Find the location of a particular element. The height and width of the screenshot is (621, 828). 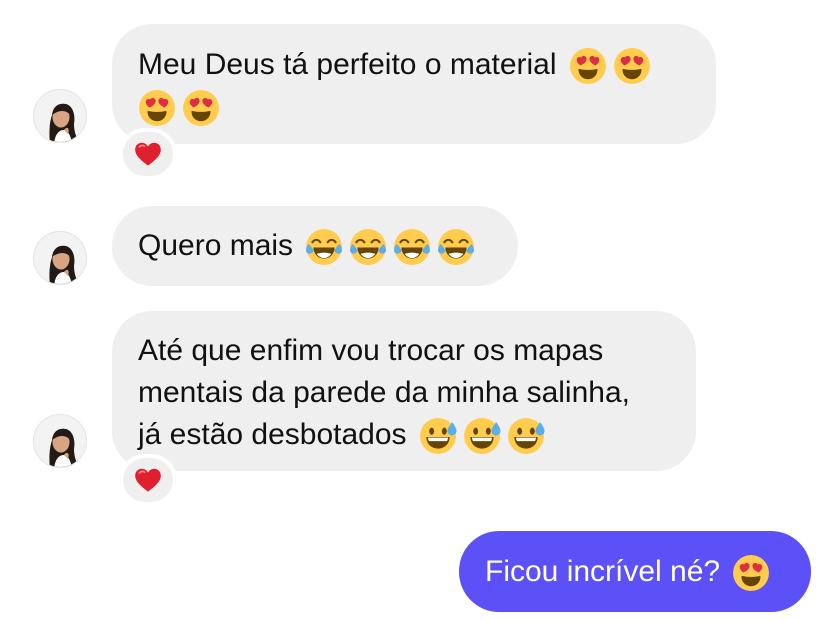

message-line: Meu Deus tá perfeito o material is located at coordinates (413, 65).